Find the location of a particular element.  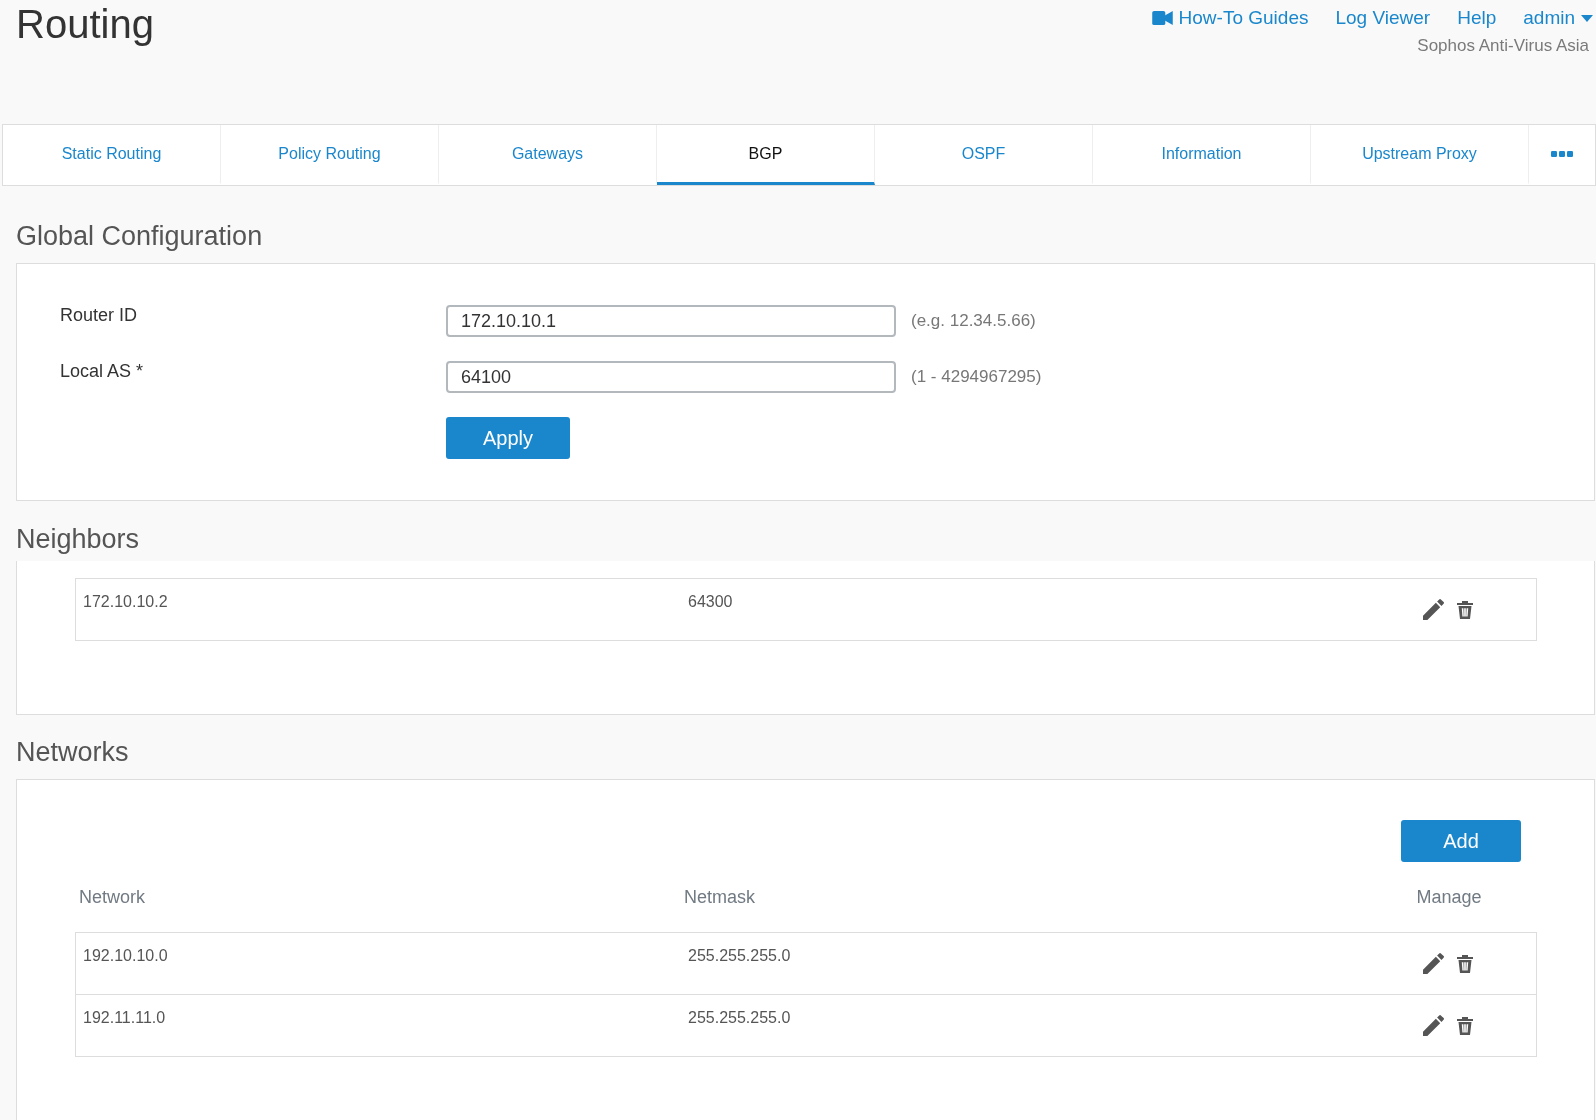

caret-icon is located at coordinates (1587, 18).